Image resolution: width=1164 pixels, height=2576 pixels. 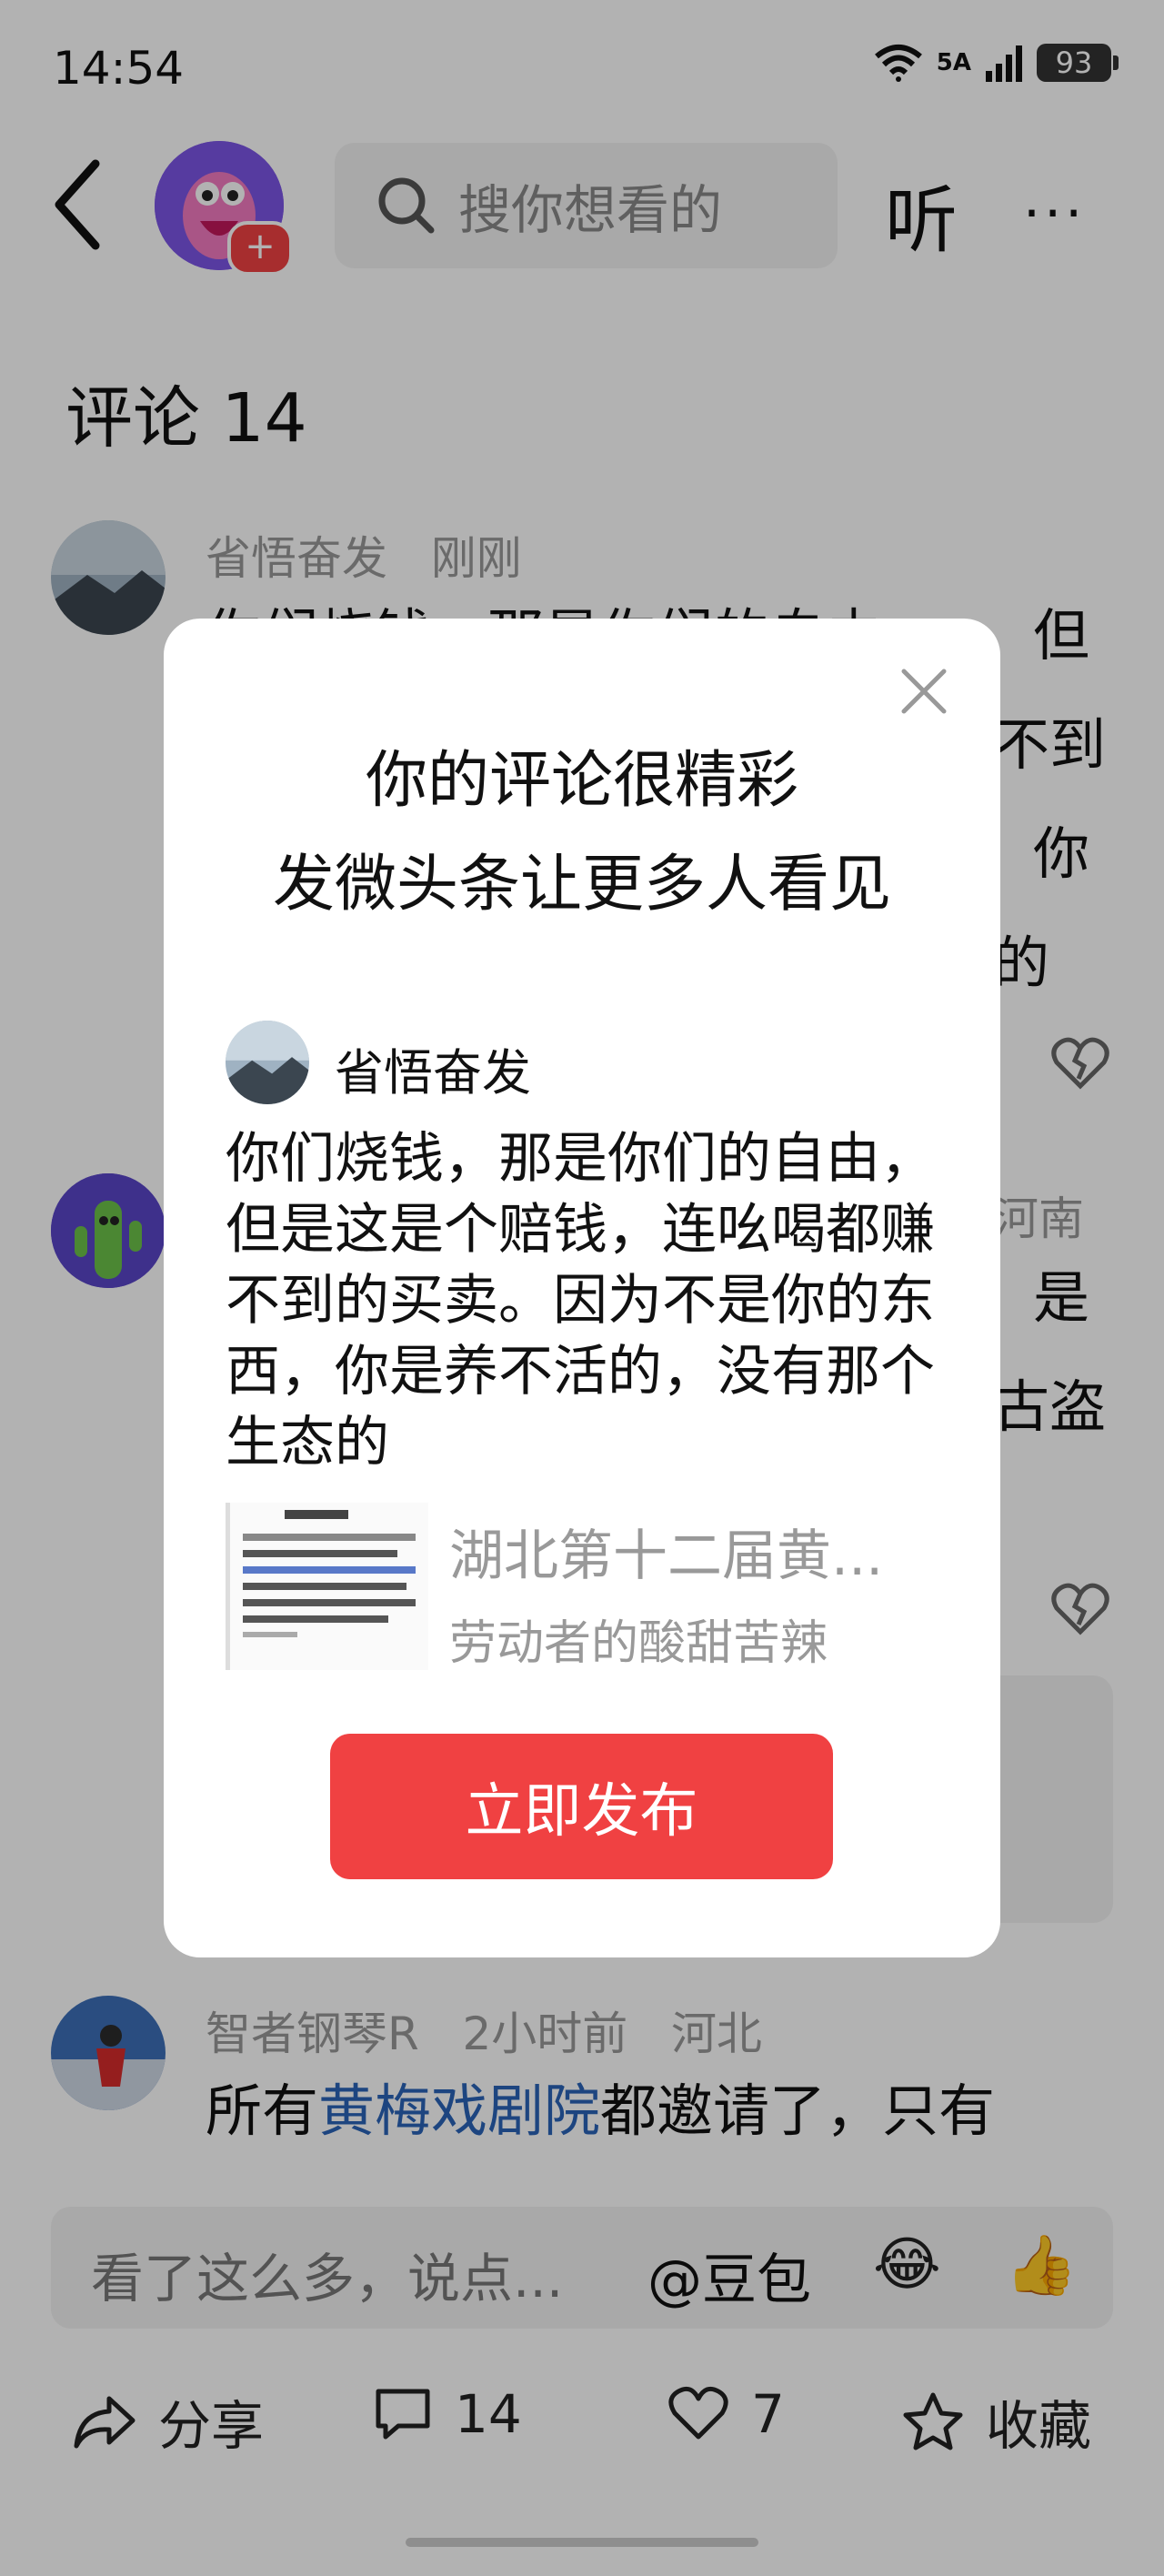 What do you see at coordinates (433, 1073) in the screenshot?
I see `dialog-username: 省悟奋发` at bounding box center [433, 1073].